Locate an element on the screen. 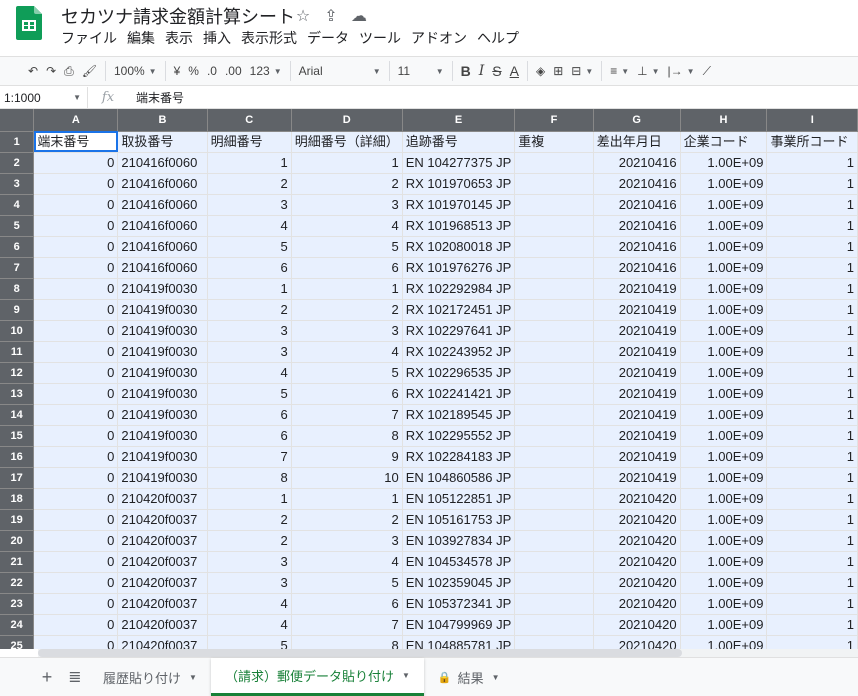 This screenshot has height=696, width=858. increase-decimal-button: .00 is located at coordinates (233, 71).